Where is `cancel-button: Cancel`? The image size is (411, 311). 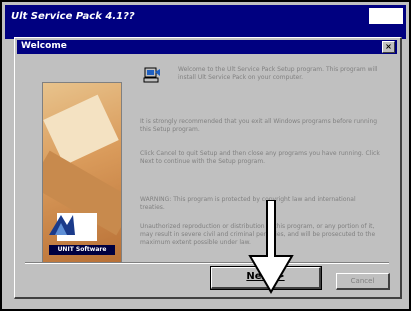
cancel-button: Cancel is located at coordinates (363, 281).